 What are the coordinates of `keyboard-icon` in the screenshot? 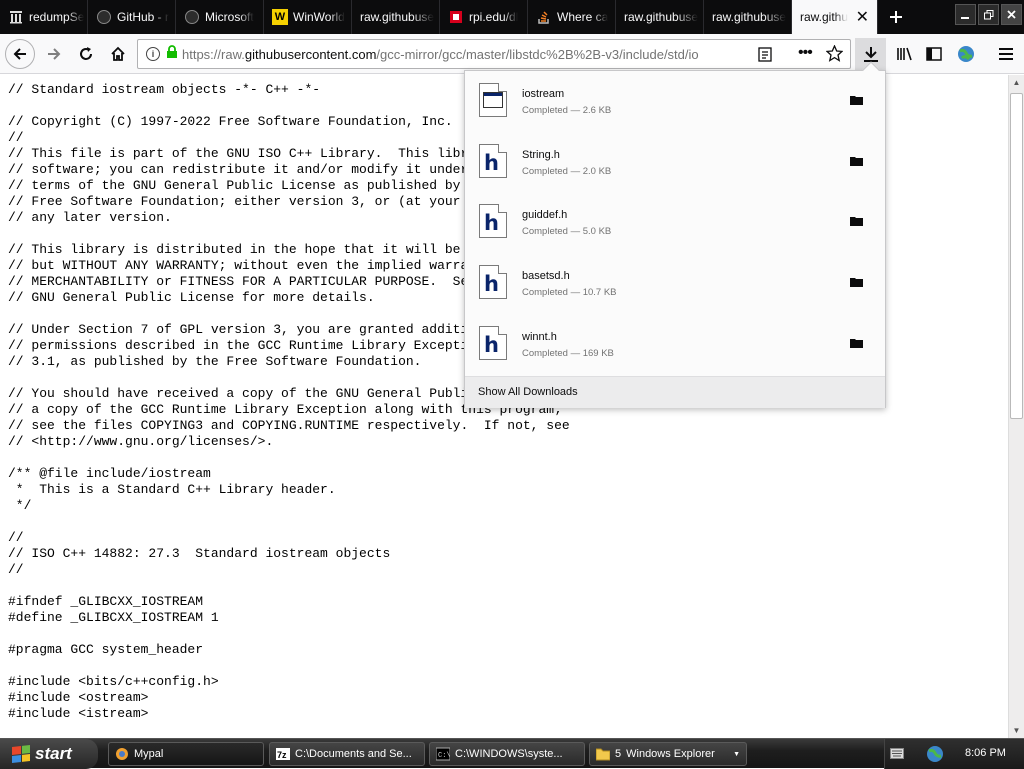 It's located at (897, 755).